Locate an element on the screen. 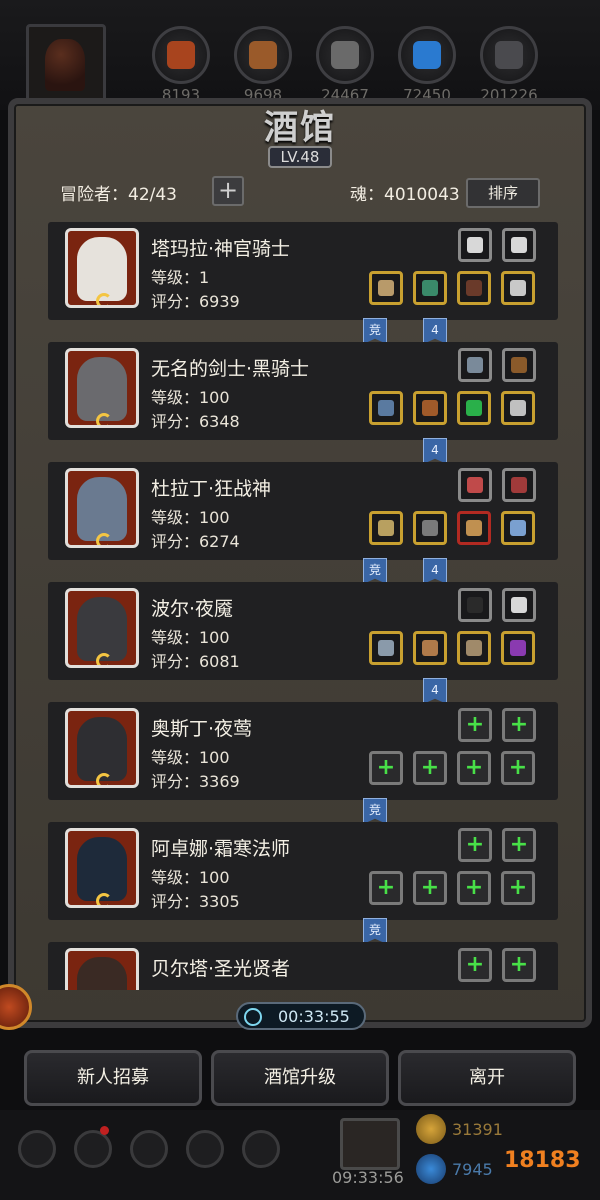 Image resolution: width=600 pixels, height=1200 pixels. hero-name: 波尔·夜魇 is located at coordinates (192, 609).